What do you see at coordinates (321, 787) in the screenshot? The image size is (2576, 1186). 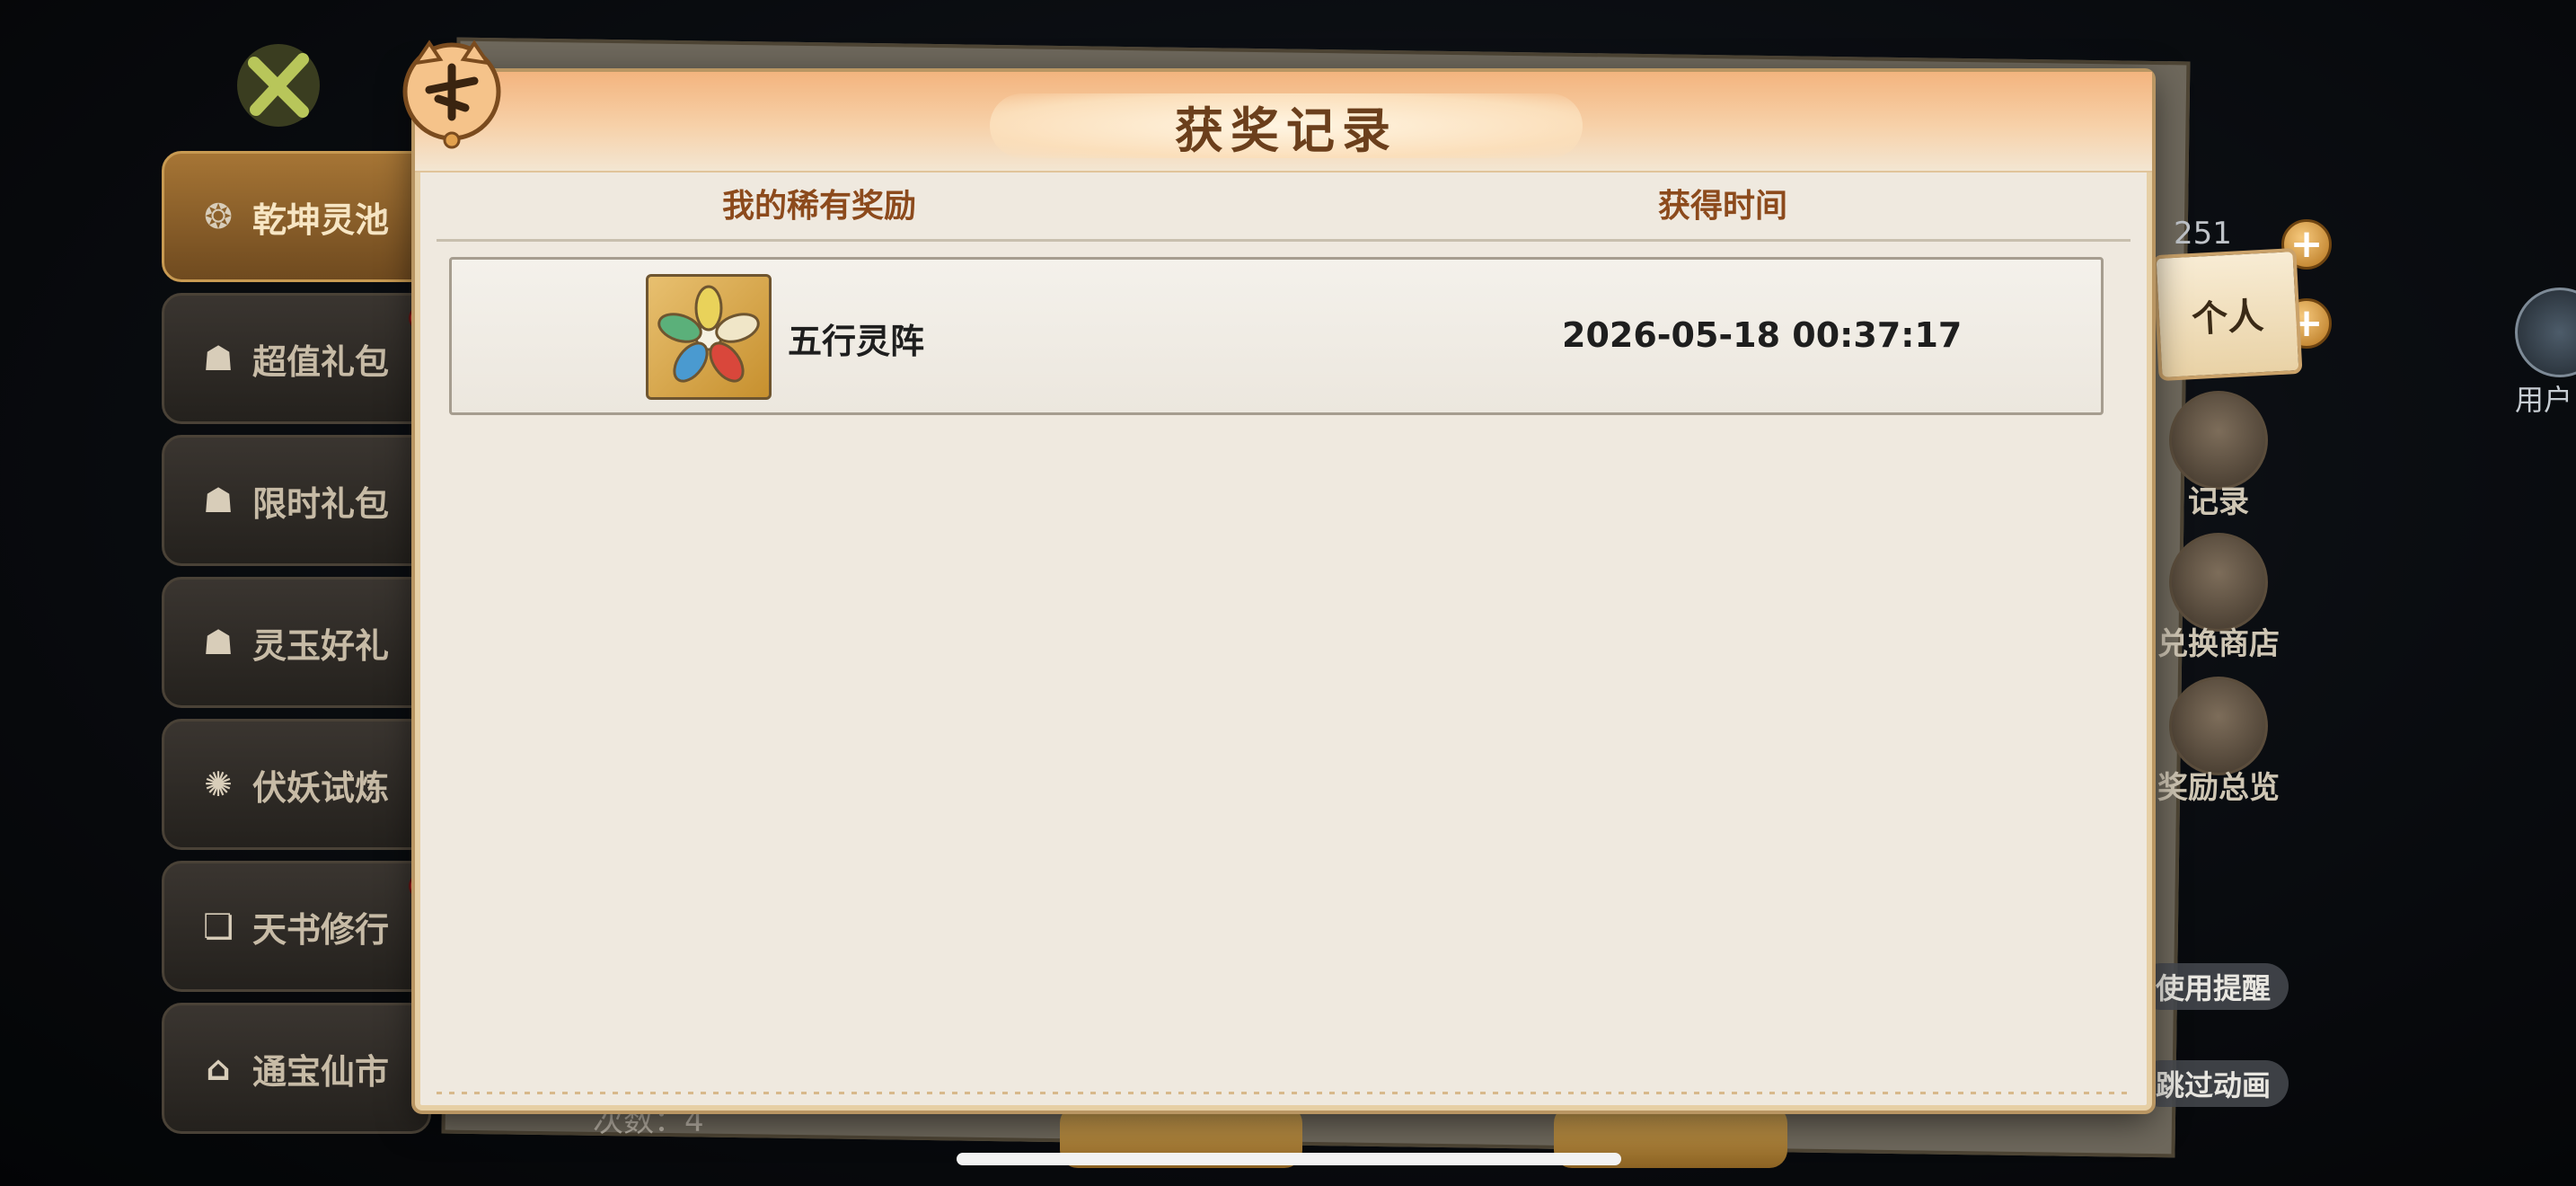 I see `menu-item-label: 伏妖试炼` at bounding box center [321, 787].